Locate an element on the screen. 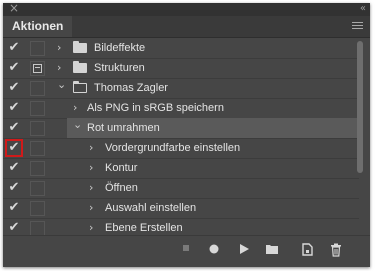 The width and height of the screenshot is (375, 271). collapse-panel-icon: « is located at coordinates (363, 9).